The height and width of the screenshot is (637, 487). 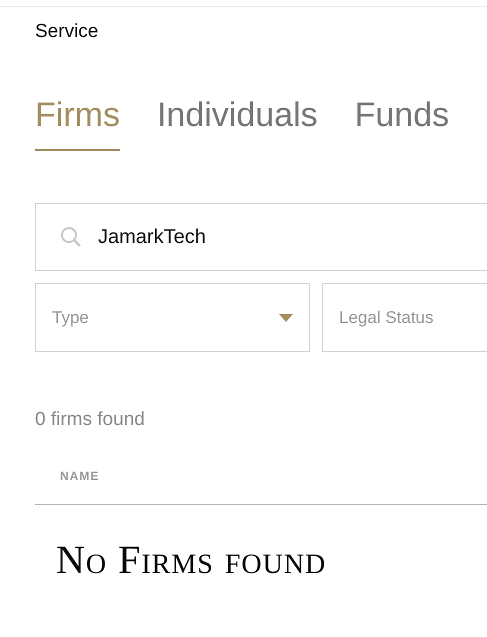 What do you see at coordinates (286, 318) in the screenshot?
I see `caret-icon` at bounding box center [286, 318].